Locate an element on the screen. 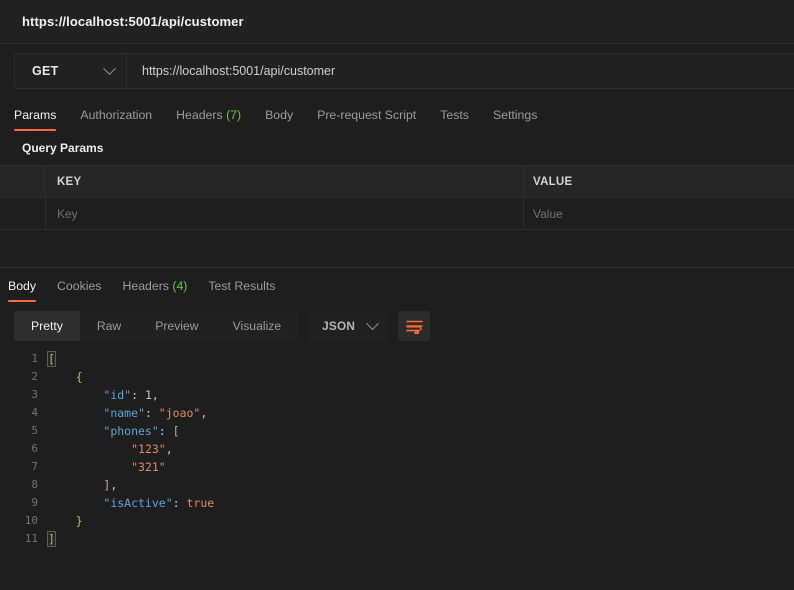 The image size is (794, 590). response-tab-headers: Headers (4) is located at coordinates (154, 290).